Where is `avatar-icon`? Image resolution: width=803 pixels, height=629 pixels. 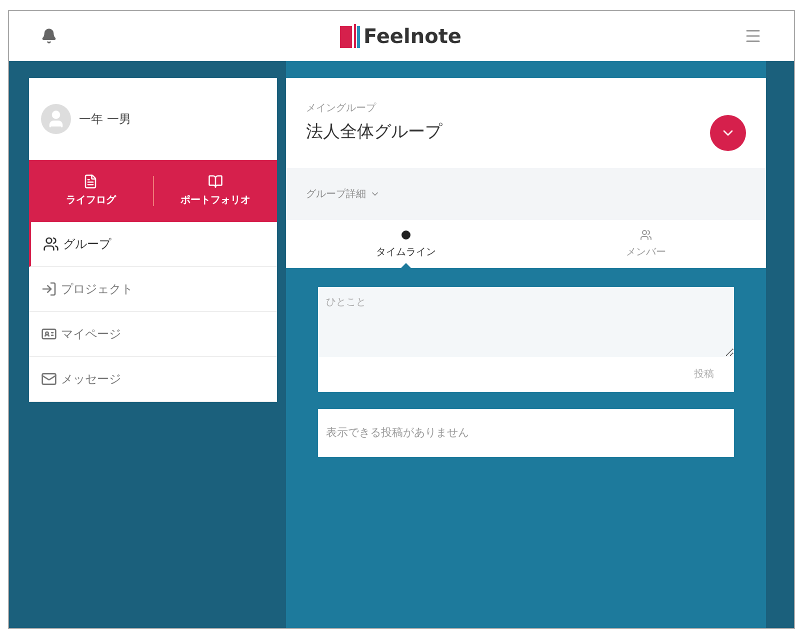
avatar-icon is located at coordinates (56, 119).